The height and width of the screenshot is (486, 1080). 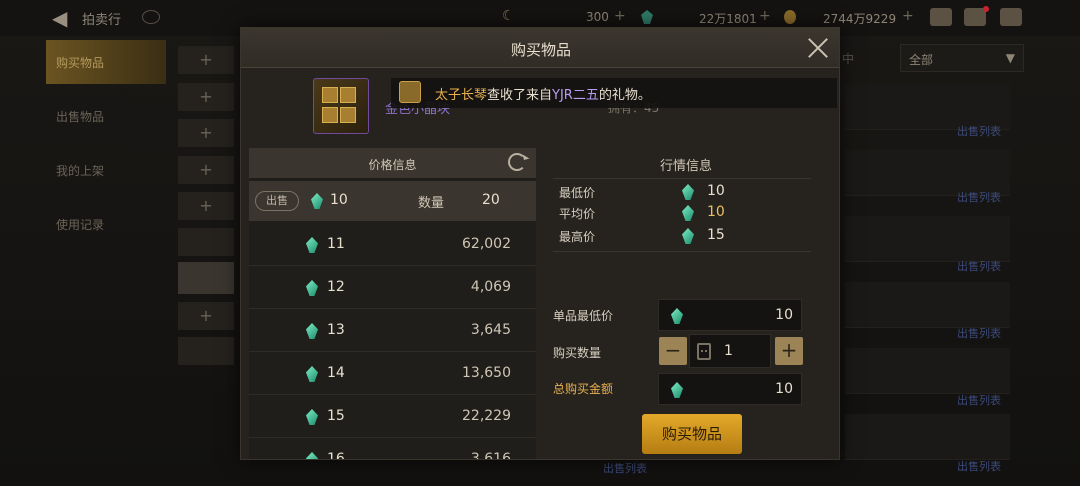 I want to click on sidebar-item-sell: 出售物品, so click(x=106, y=116).